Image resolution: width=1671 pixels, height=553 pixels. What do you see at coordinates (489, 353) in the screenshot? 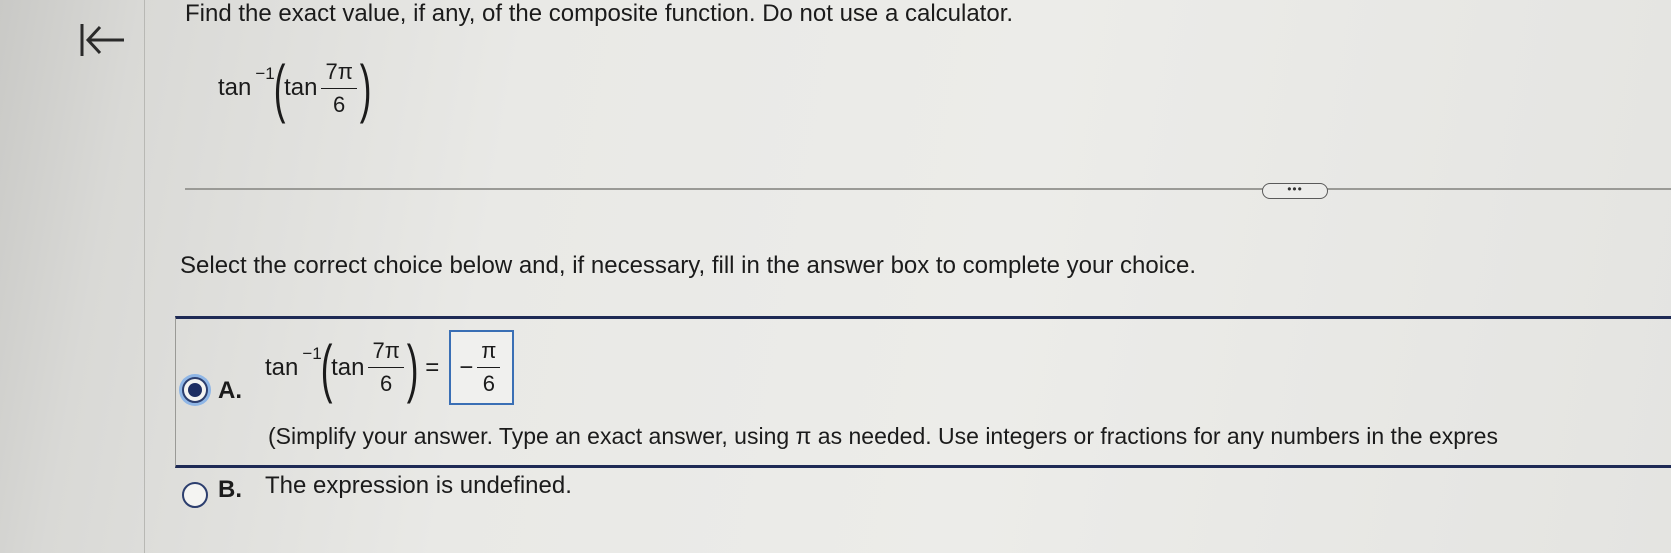
I see `answer-numerator: π` at bounding box center [489, 353].